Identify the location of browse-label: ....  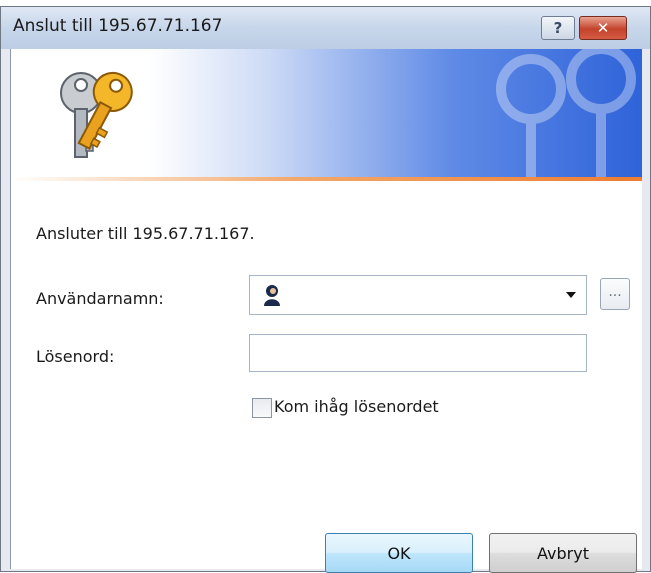
(615, 292).